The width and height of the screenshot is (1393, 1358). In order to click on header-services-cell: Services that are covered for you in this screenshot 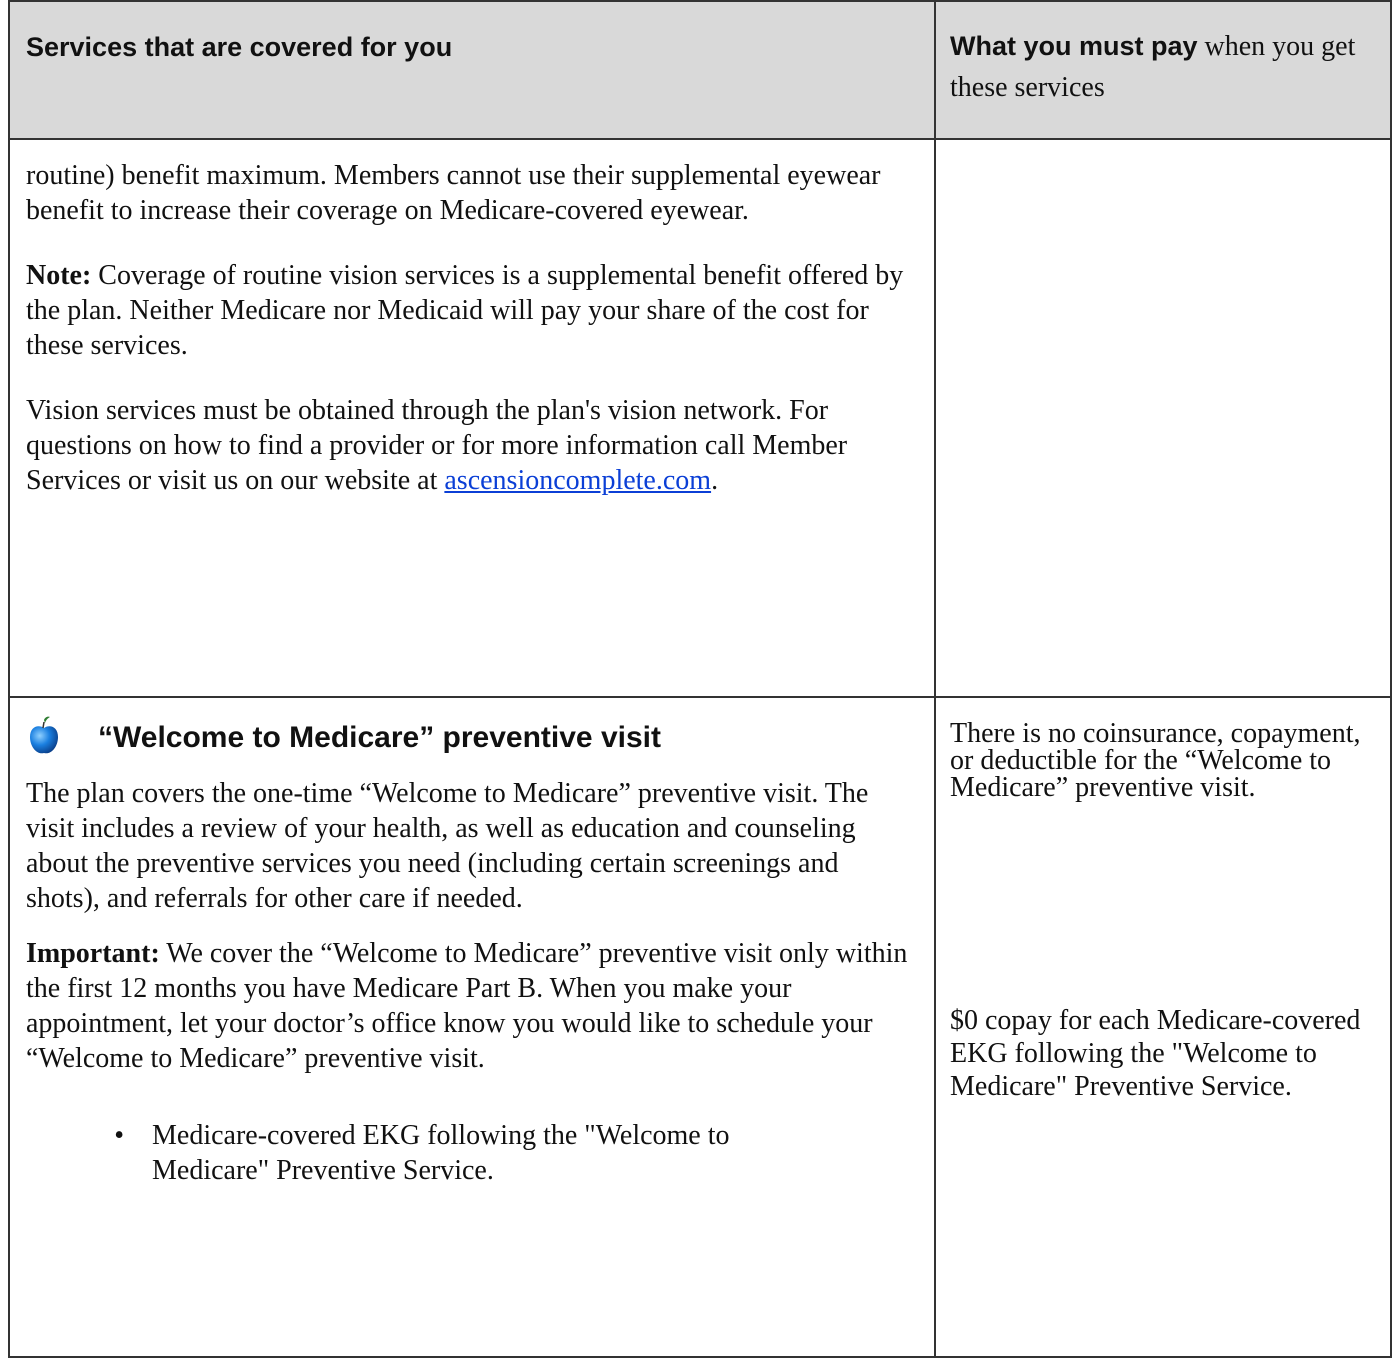, I will do `click(472, 70)`.